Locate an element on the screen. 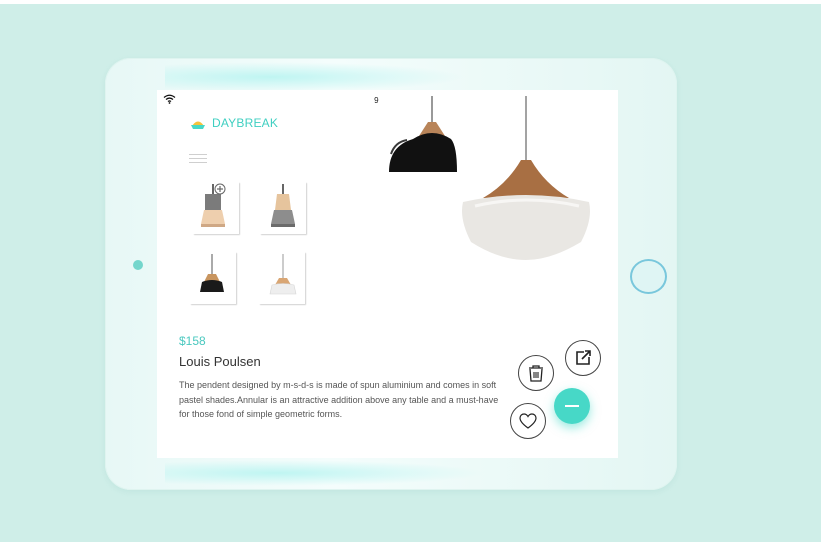 Image resolution: width=821 pixels, height=546 pixels. minus-icon is located at coordinates (572, 406).